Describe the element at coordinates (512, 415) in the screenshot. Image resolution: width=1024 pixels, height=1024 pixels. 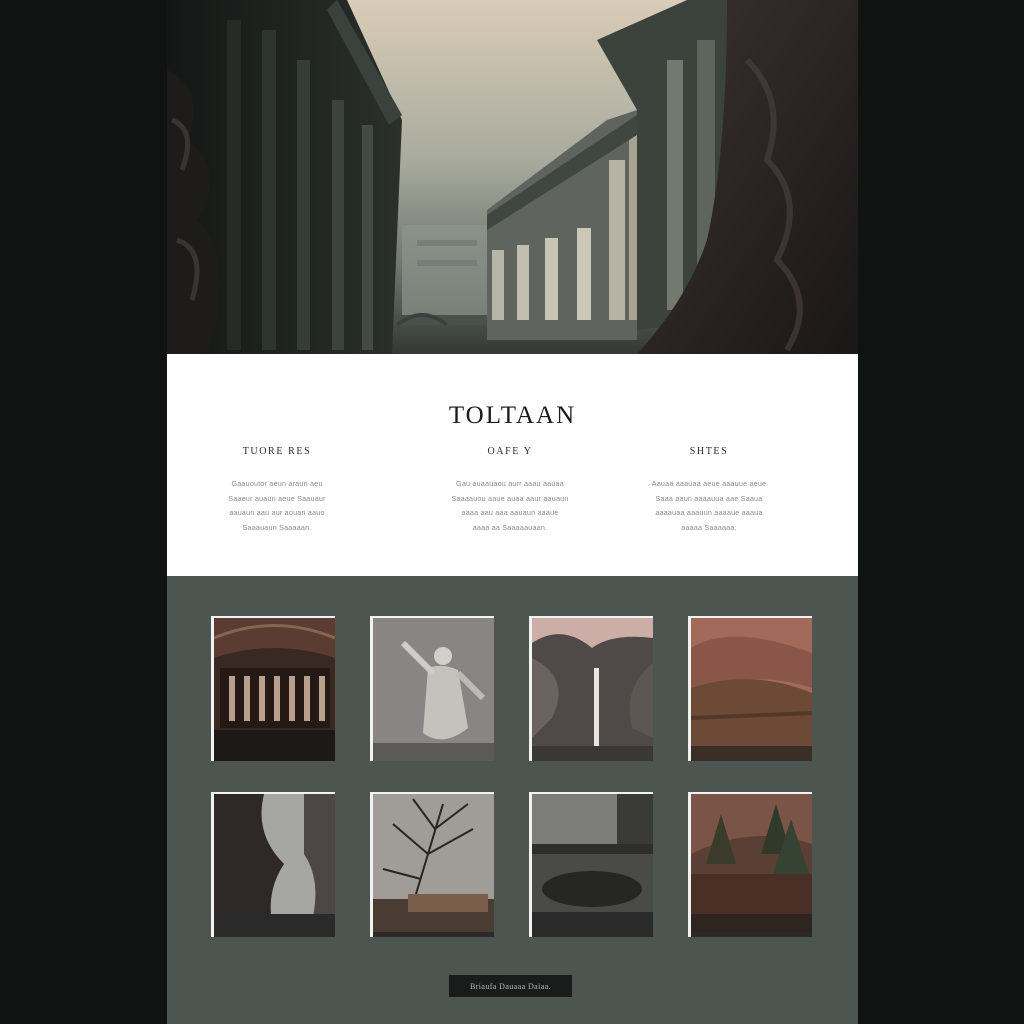
I see `site-title: TOLTAAN` at that location.